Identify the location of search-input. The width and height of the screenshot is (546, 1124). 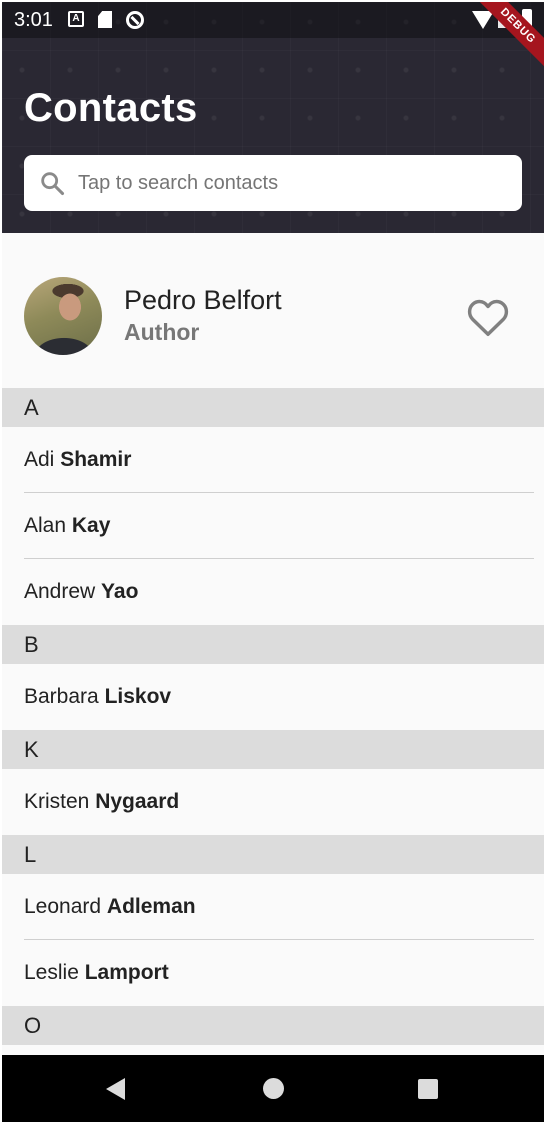
(293, 183).